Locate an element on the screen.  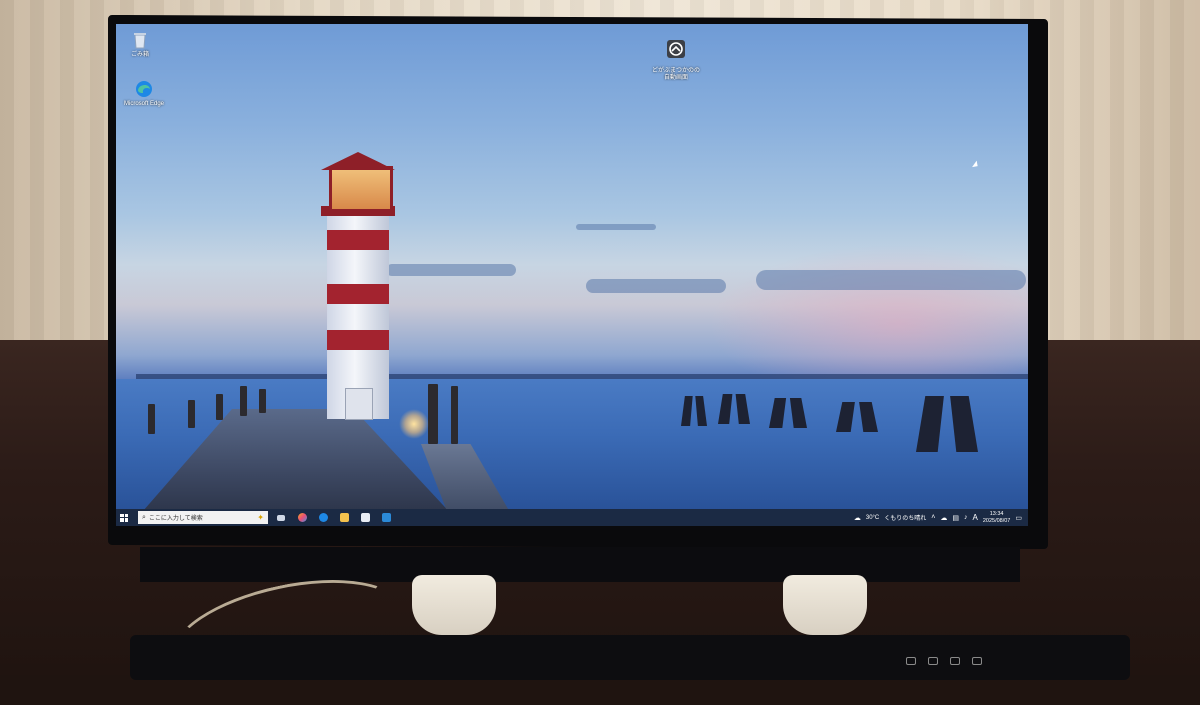
file-explorer-button is located at coordinates (344, 517).